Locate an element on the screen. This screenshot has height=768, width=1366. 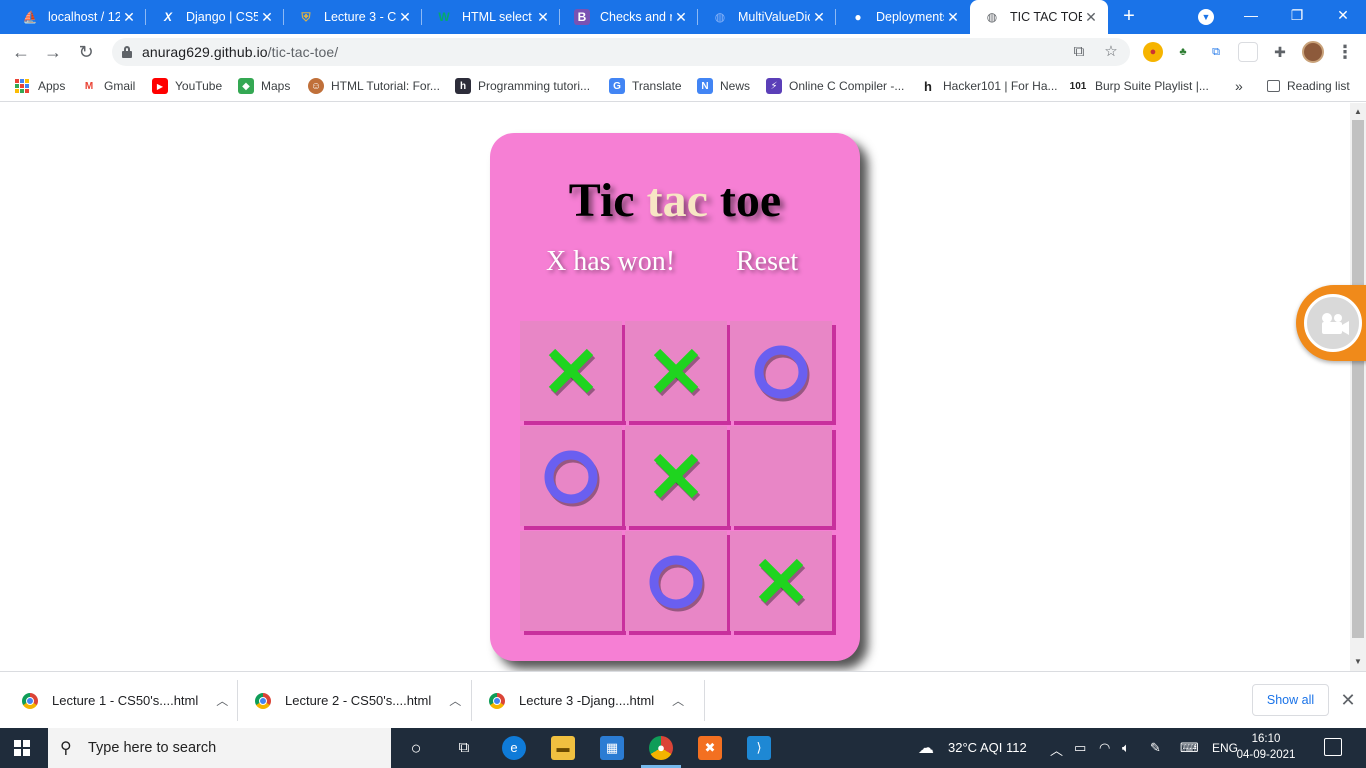
copy-extension-icon: ⧉ is located at coordinates (1216, 52).